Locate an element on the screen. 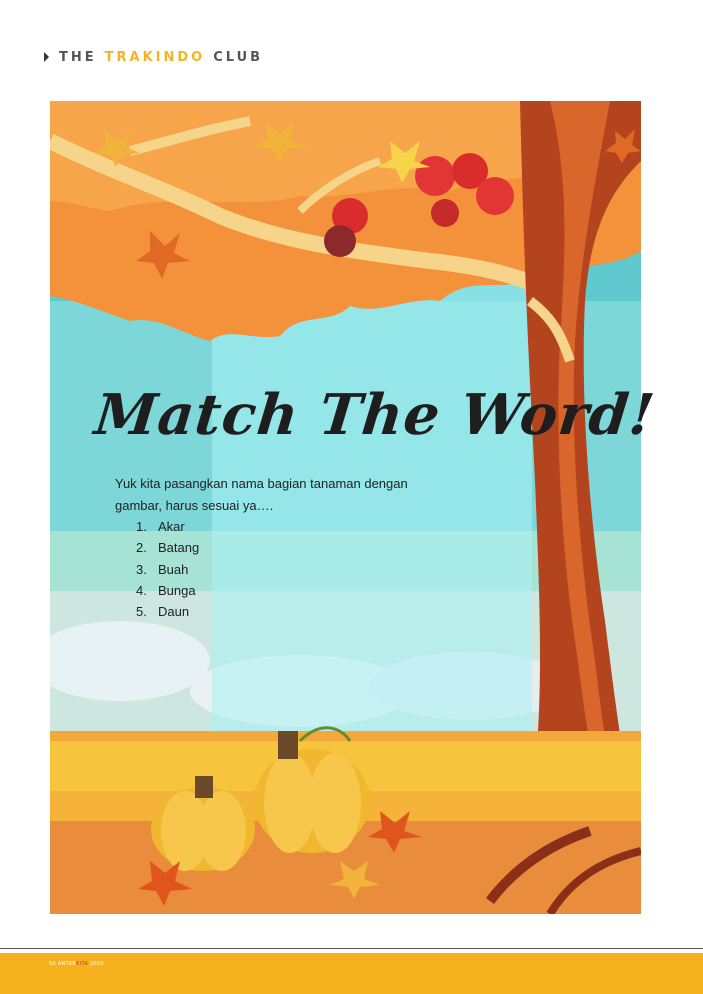 The image size is (703, 994). magazine-name-1: ANTAR is located at coordinates (67, 964).